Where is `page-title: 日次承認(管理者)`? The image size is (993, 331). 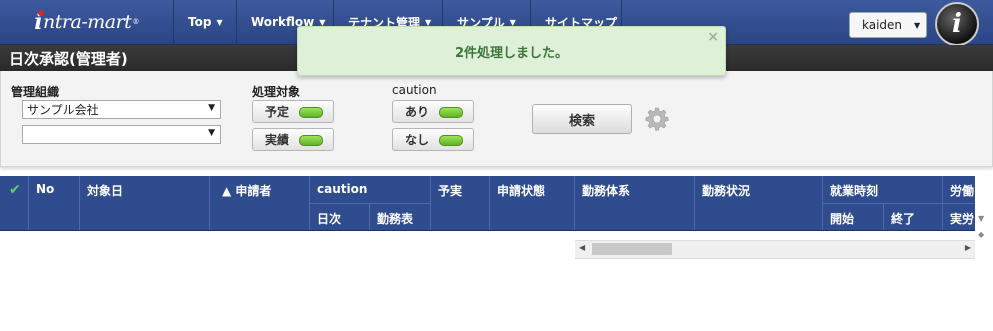 page-title: 日次承認(管理者) is located at coordinates (68, 58).